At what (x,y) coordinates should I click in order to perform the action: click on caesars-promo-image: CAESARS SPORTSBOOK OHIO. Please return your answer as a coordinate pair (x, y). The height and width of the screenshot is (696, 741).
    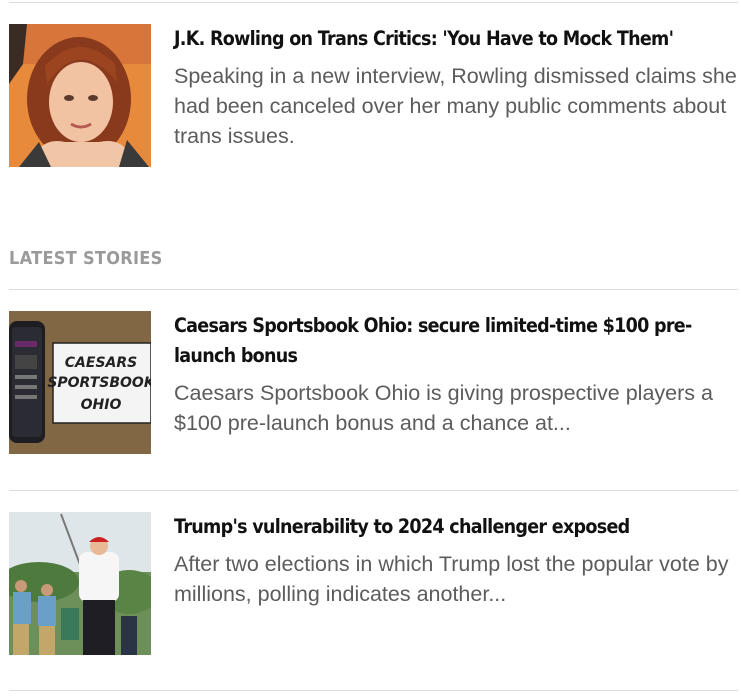
    Looking at the image, I should click on (80, 382).